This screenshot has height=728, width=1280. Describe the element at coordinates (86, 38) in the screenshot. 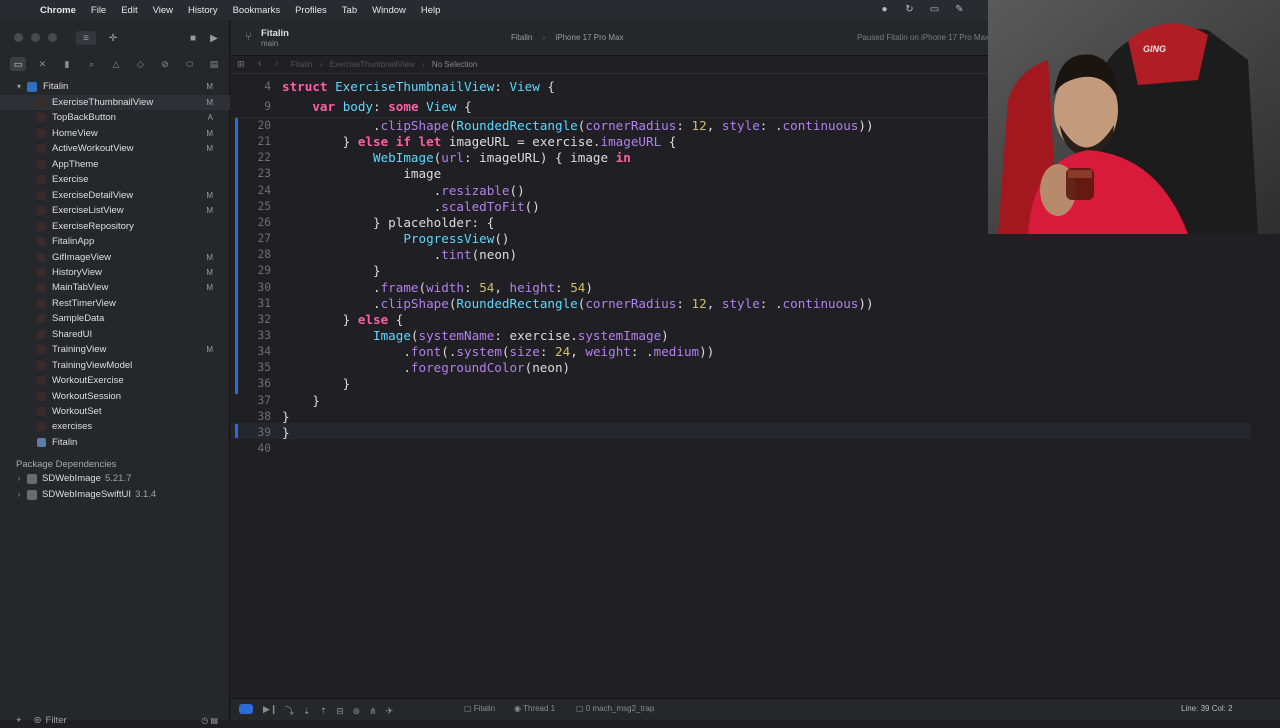

I see `sidebar-toggle-icon: ≡` at that location.